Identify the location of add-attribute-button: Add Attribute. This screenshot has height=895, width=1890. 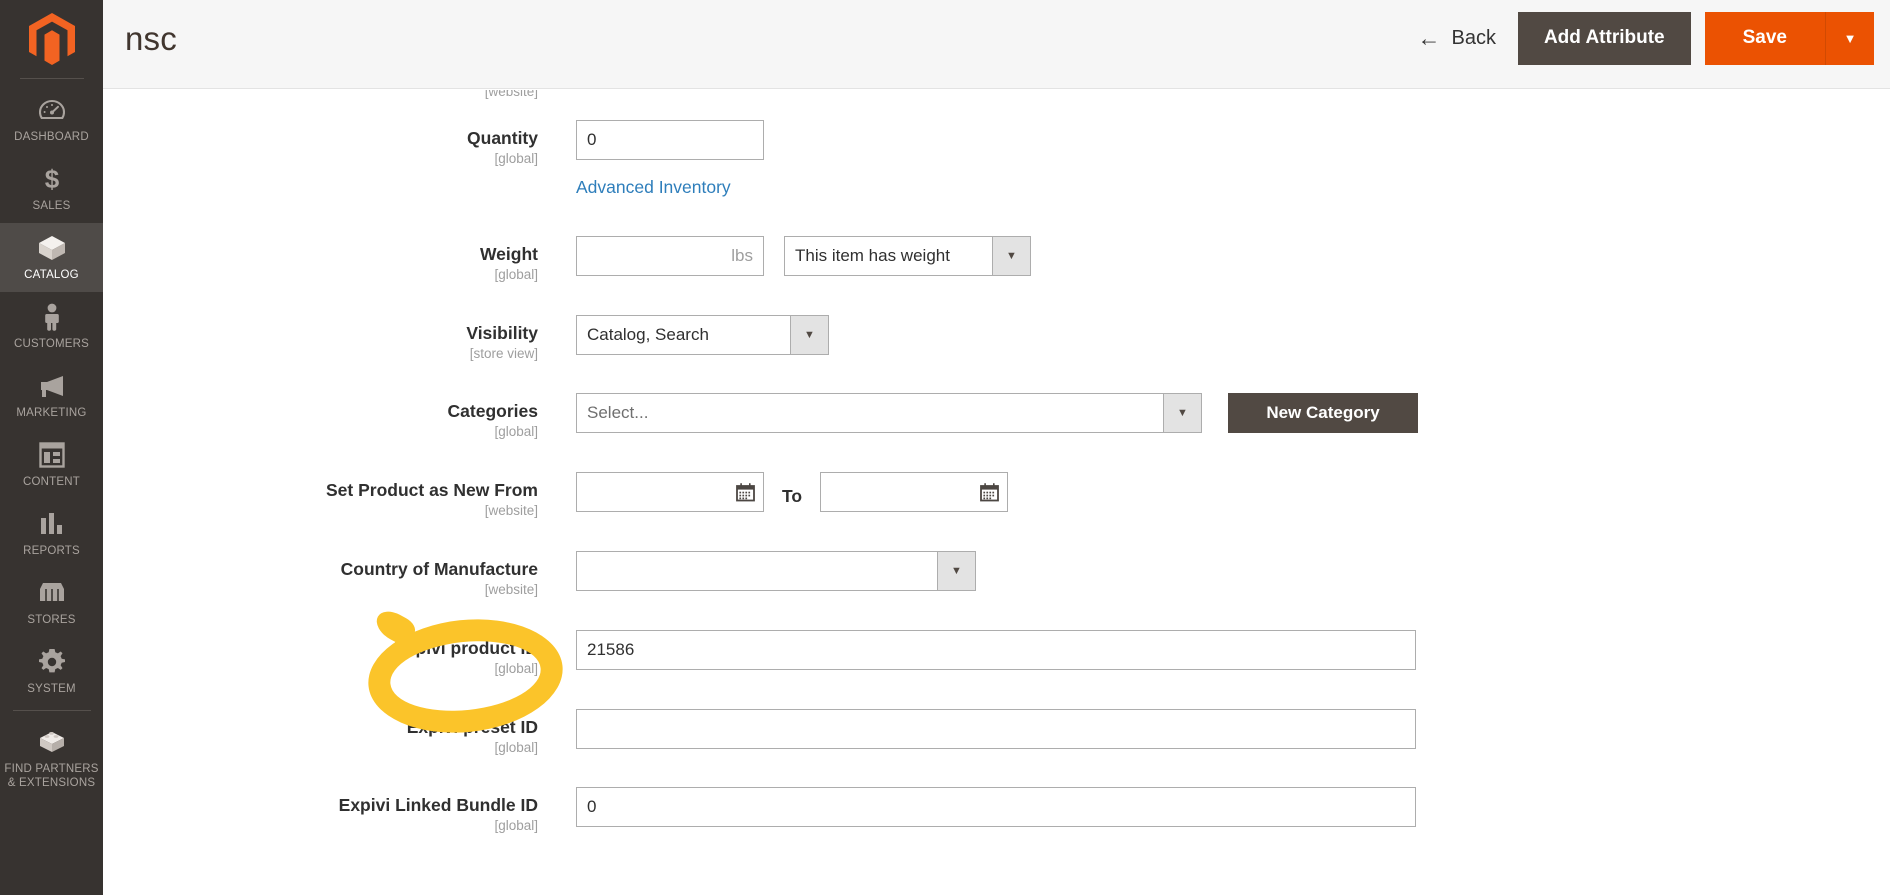
(1604, 38).